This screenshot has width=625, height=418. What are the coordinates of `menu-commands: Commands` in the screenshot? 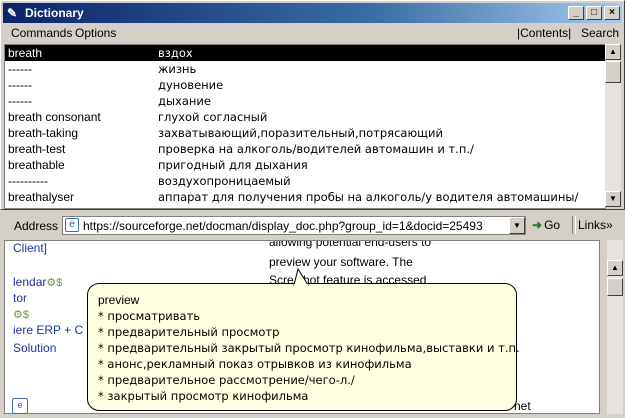 It's located at (41, 33).